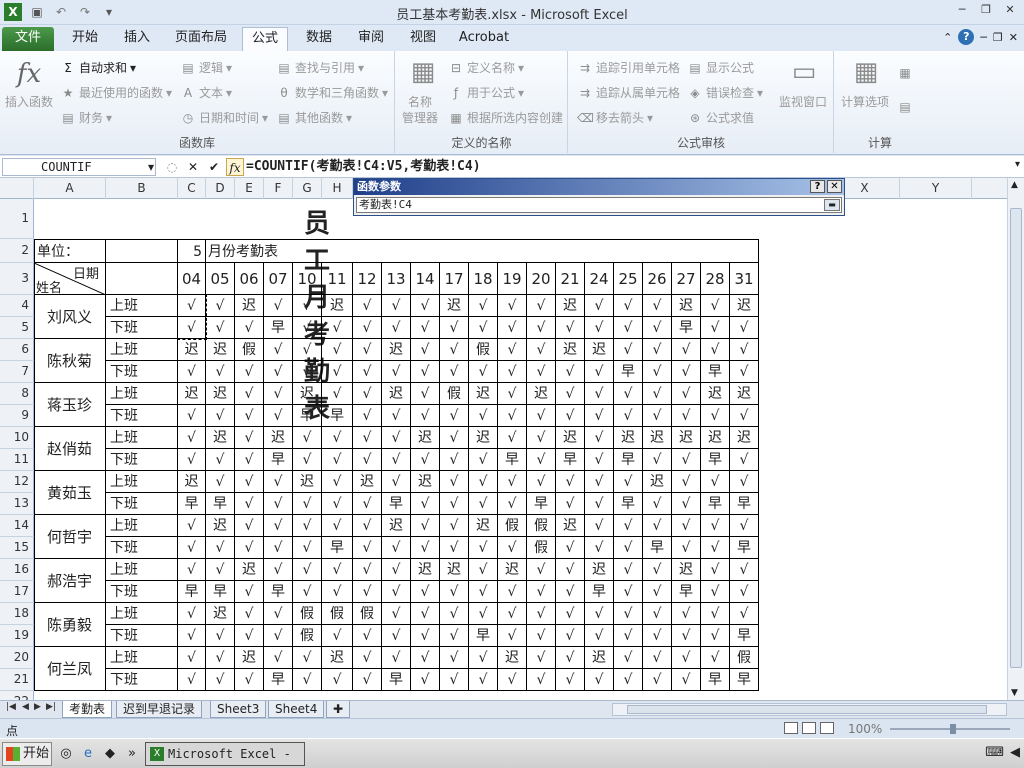 This screenshot has height=768, width=1024. Describe the element at coordinates (17, 350) in the screenshot. I see `row-header: 6` at that location.